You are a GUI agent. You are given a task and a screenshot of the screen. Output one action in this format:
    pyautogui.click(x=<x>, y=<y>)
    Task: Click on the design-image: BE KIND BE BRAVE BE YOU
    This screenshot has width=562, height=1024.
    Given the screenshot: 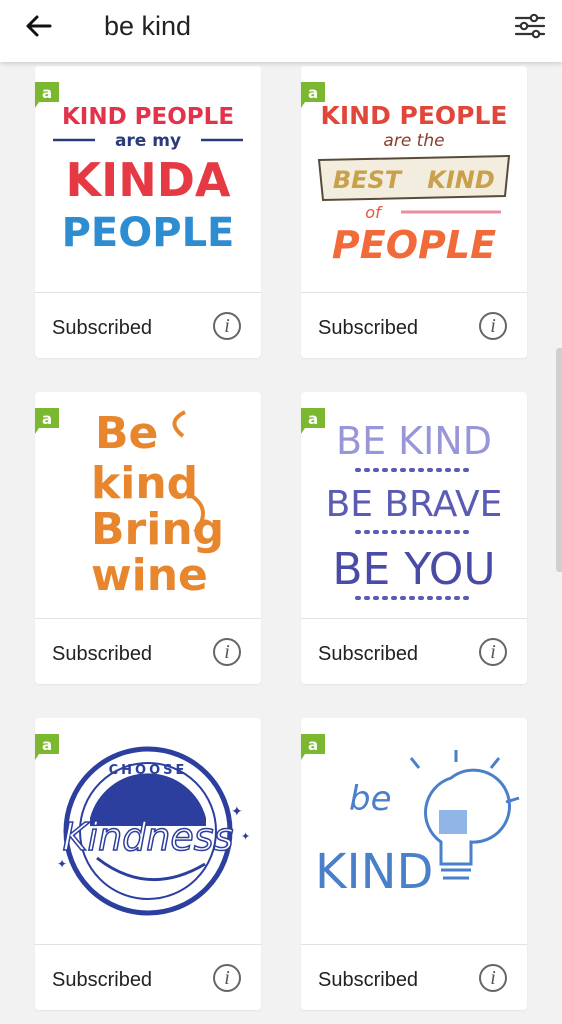 What is the action you would take?
    pyautogui.click(x=414, y=505)
    